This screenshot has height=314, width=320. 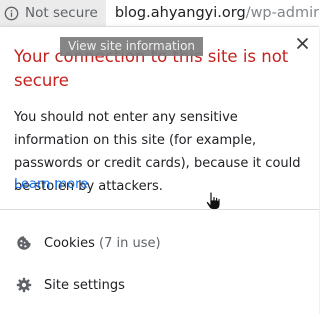 I want to click on cookies-label: Cookies (7 in use), so click(x=102, y=243).